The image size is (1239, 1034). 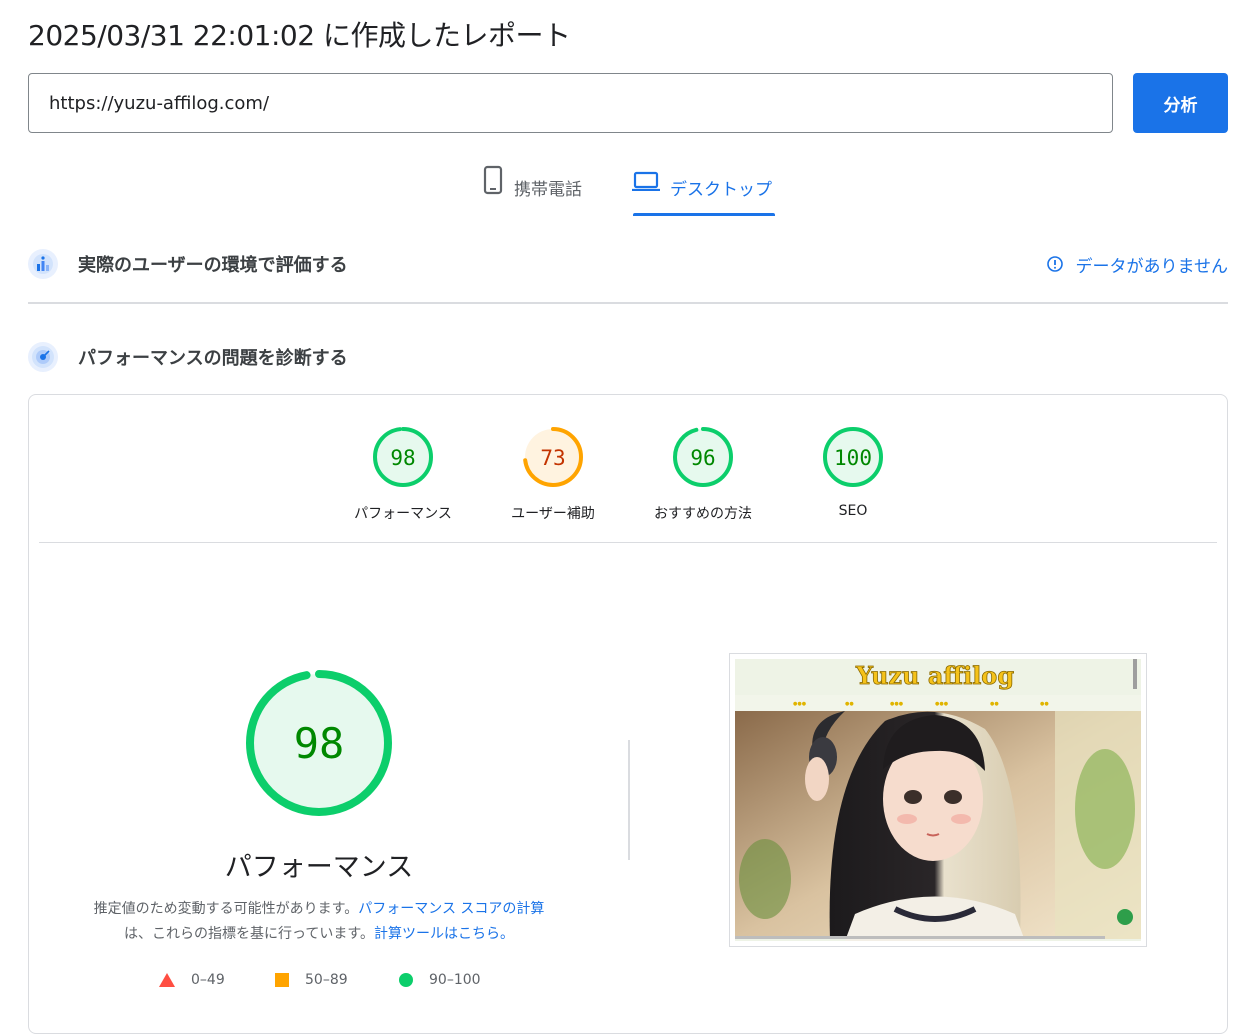 I want to click on vertical-divider, so click(x=629, y=800).